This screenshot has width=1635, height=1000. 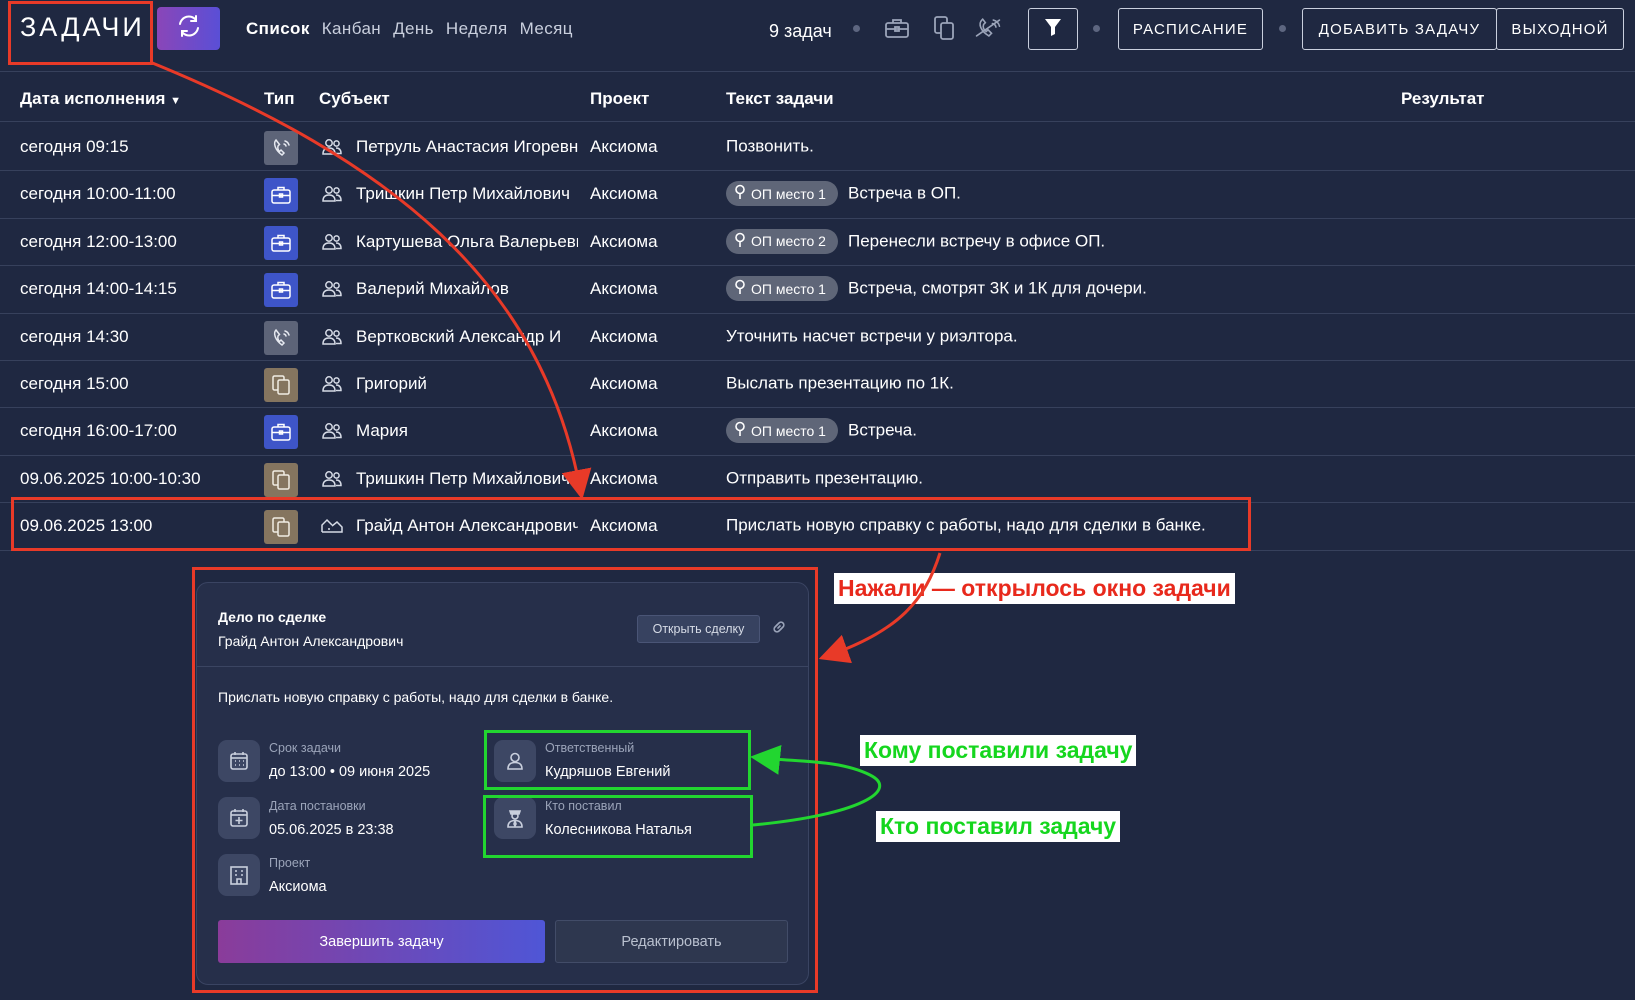 What do you see at coordinates (1399, 29) in the screenshot?
I see `add-task-button: ДОБАВИТЬ ЗАДАЧУ` at bounding box center [1399, 29].